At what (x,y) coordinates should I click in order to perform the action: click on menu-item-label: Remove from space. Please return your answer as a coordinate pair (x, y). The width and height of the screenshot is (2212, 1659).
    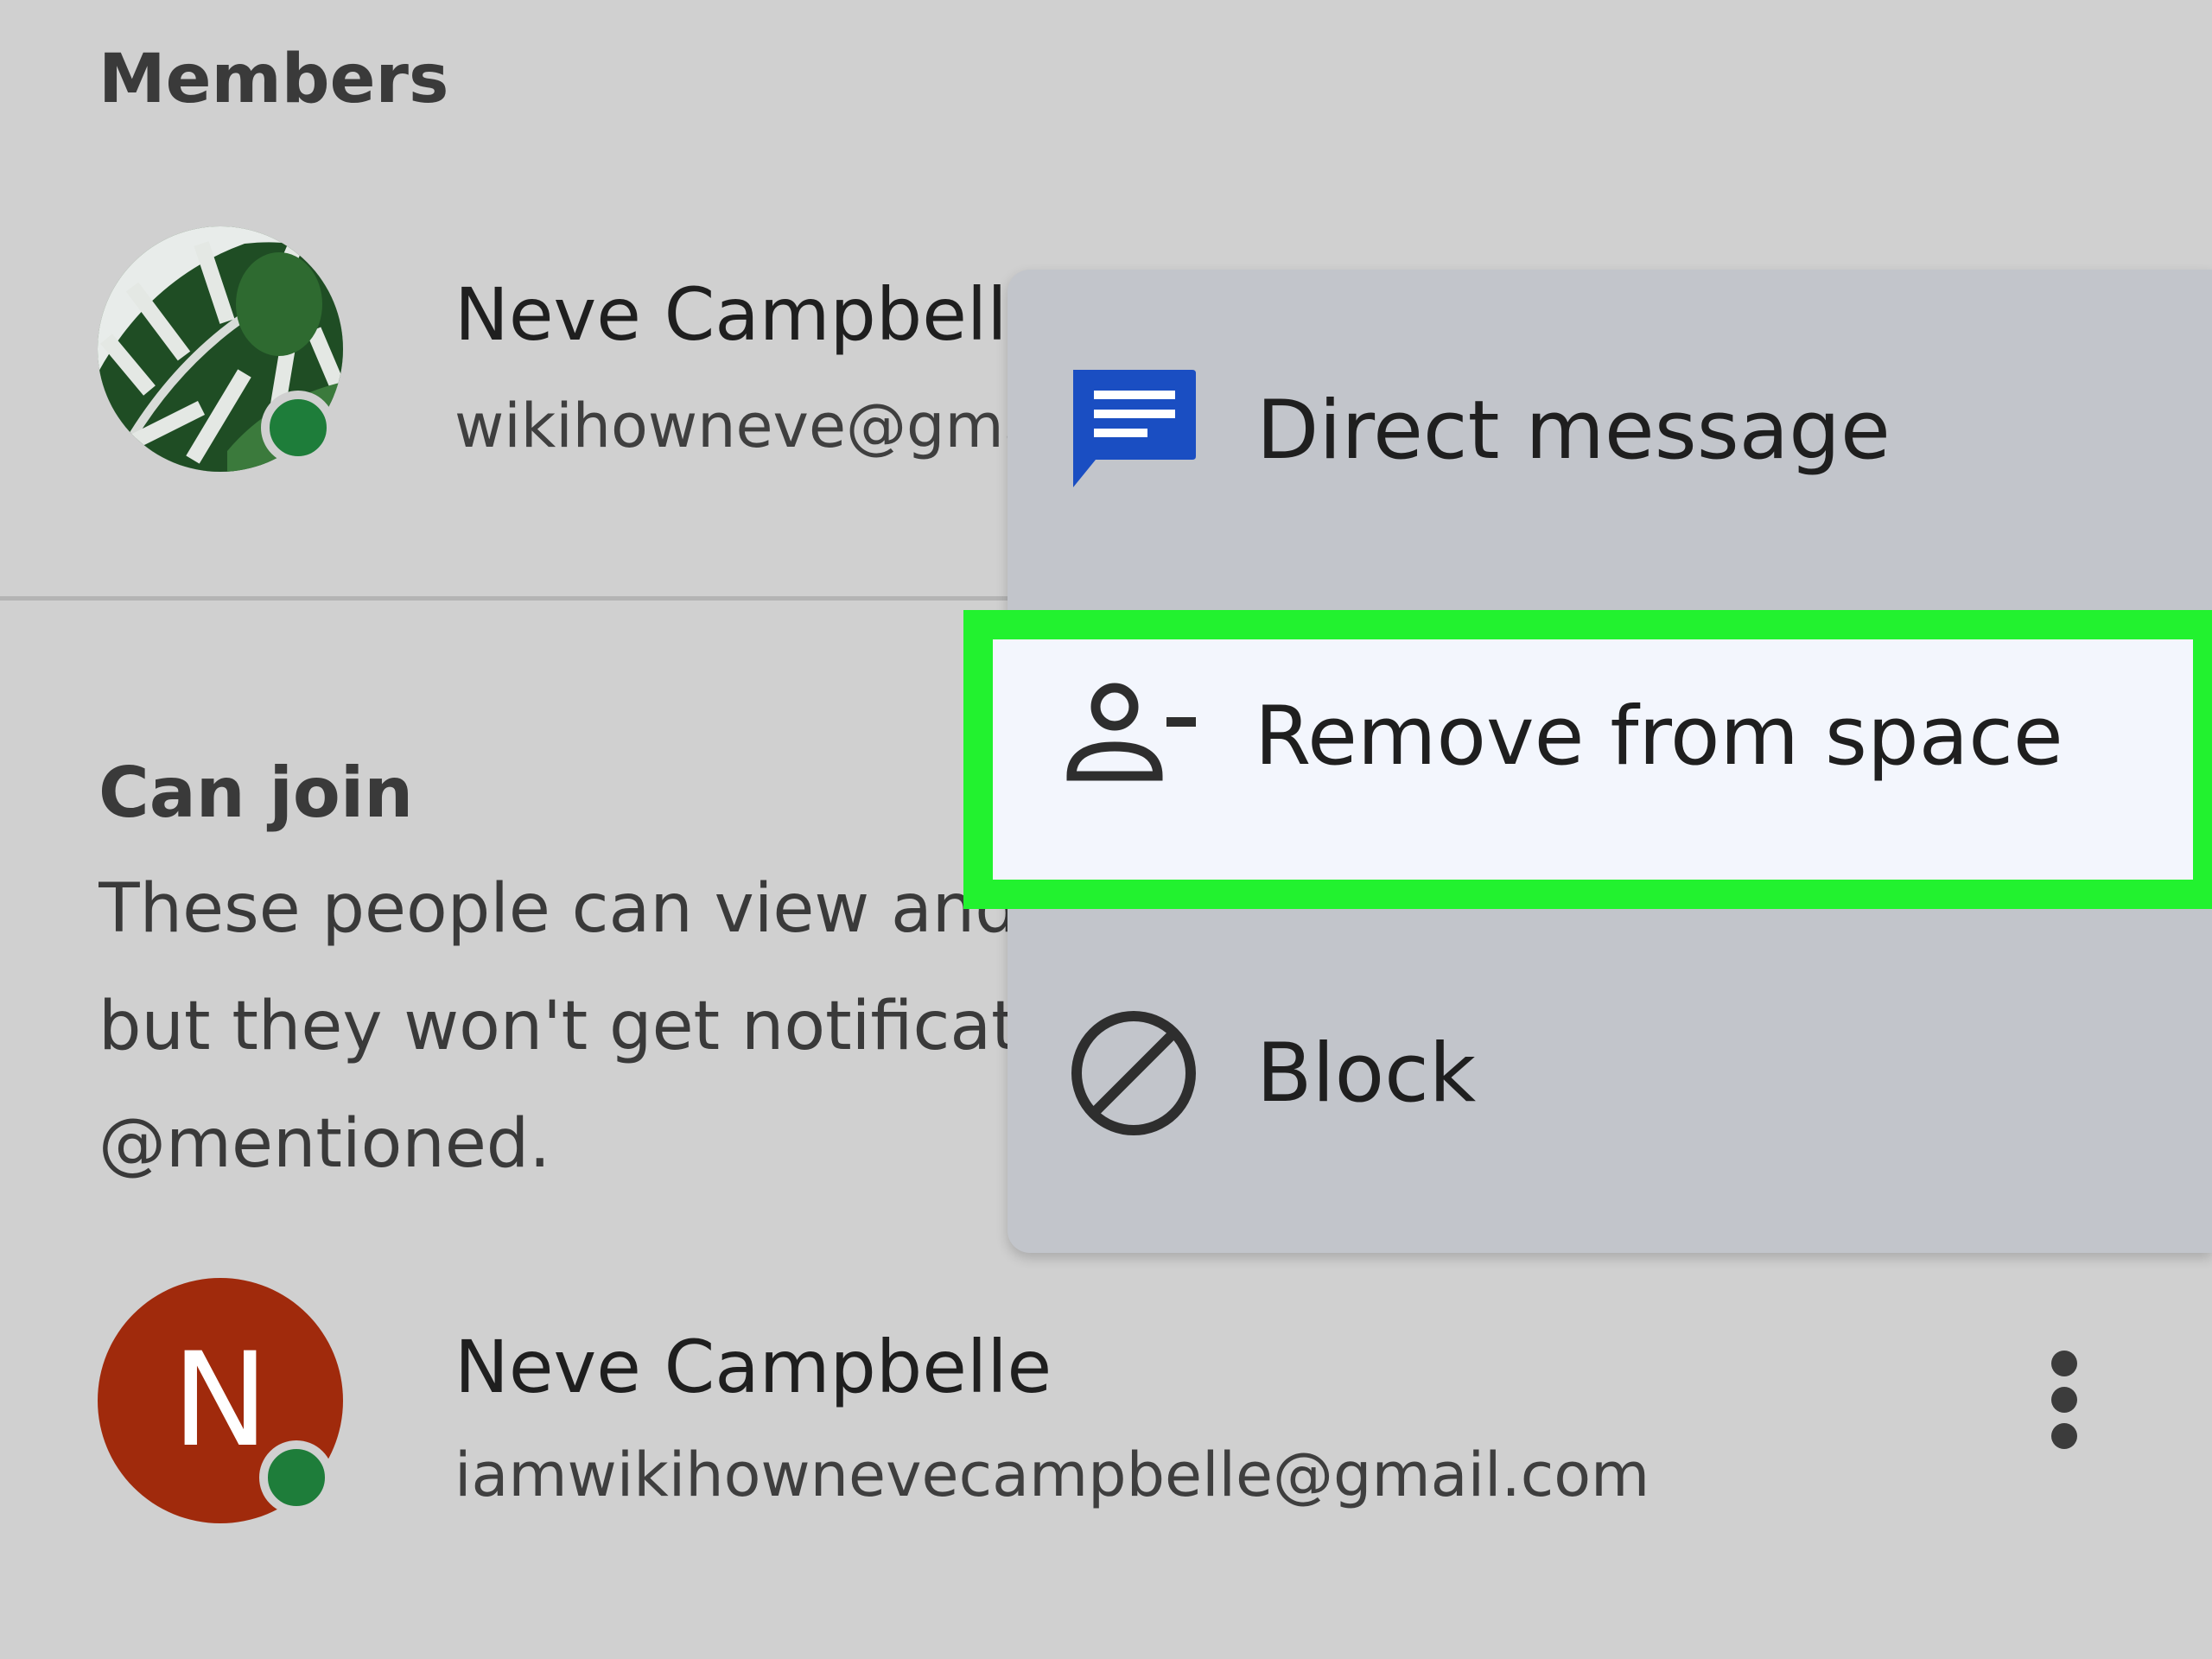
    Looking at the image, I should click on (1659, 737).